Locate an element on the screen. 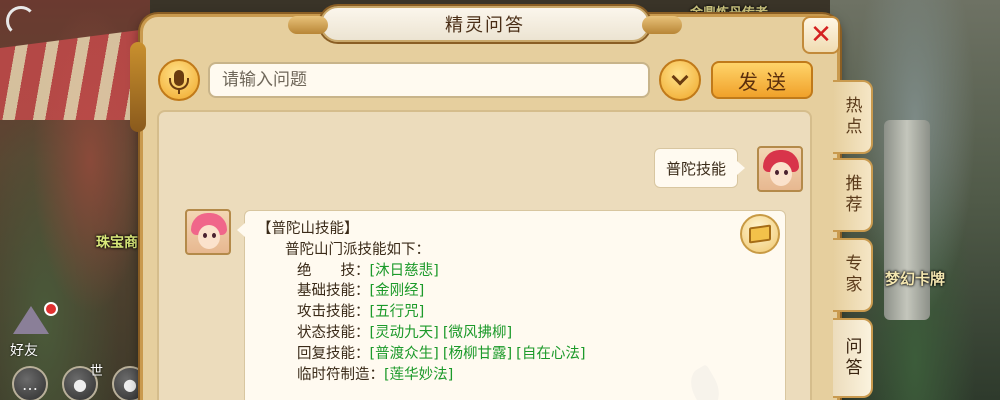 This screenshot has width=1000, height=400. skill-category-label: 攻击技能： is located at coordinates (333, 312).